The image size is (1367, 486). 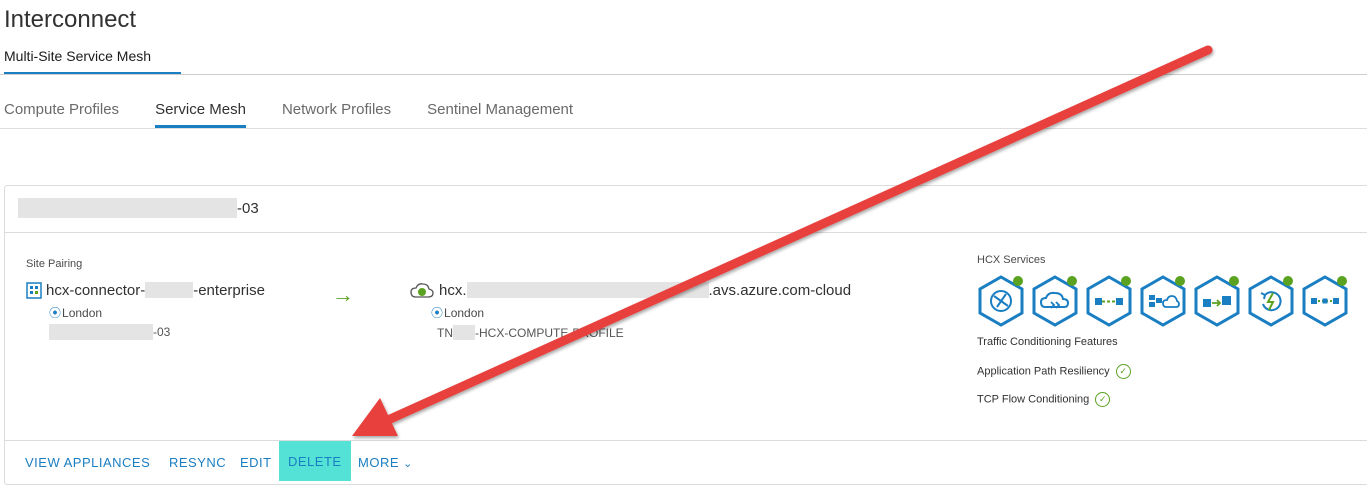 I want to click on cloud-icon, so click(x=422, y=290).